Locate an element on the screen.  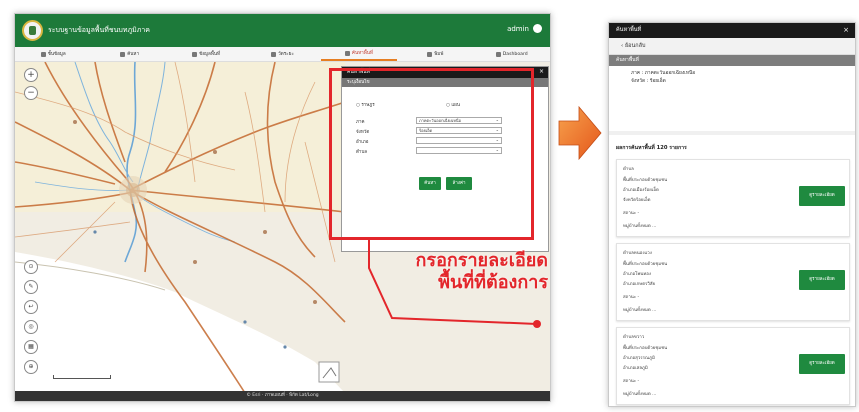
menu-item-dashboard: Dashboard is located at coordinates (512, 54).